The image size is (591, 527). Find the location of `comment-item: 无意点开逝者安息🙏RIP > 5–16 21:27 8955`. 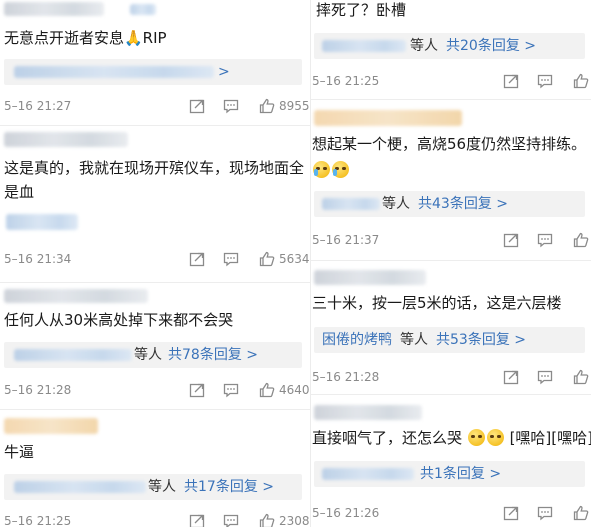

comment-item: 无意点开逝者安息🙏RIP > 5–16 21:27 8955 is located at coordinates (155, 62).